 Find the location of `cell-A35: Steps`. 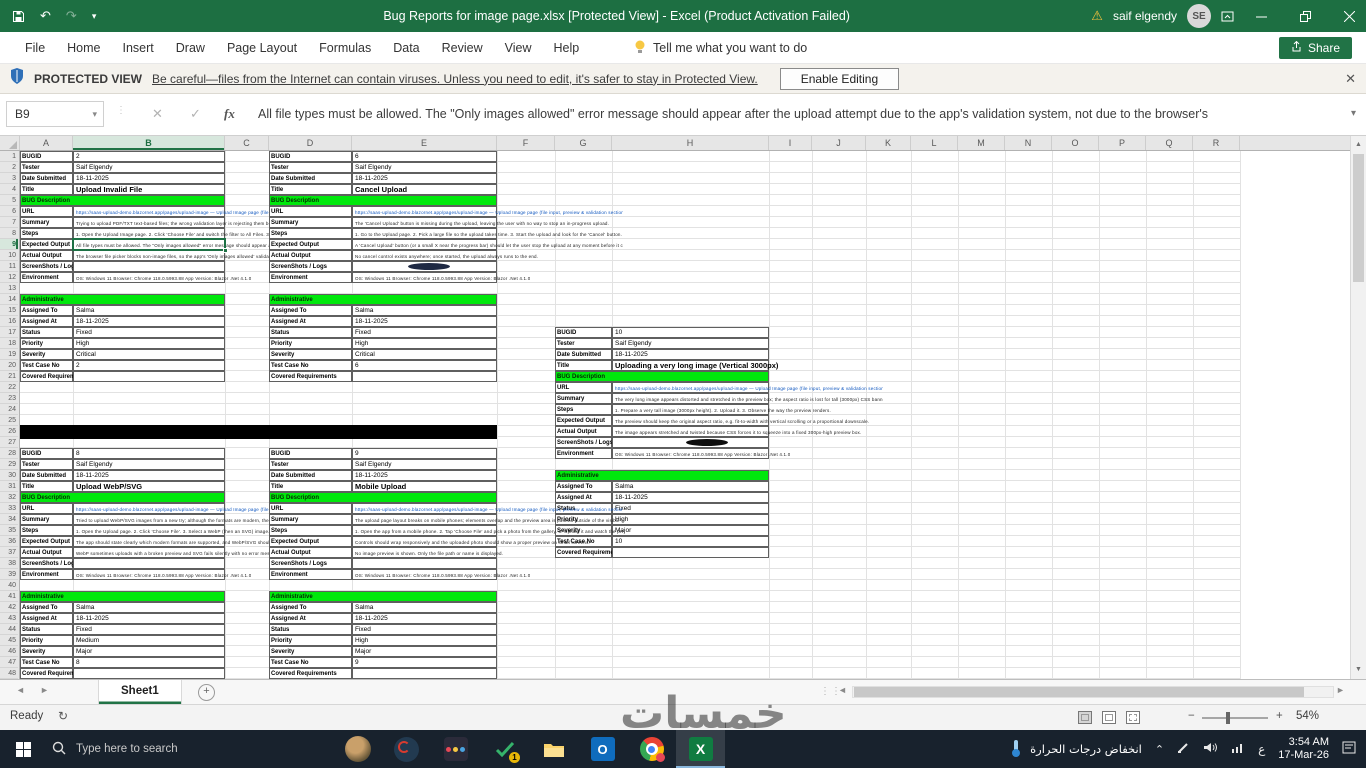

cell-A35: Steps is located at coordinates (46, 530).